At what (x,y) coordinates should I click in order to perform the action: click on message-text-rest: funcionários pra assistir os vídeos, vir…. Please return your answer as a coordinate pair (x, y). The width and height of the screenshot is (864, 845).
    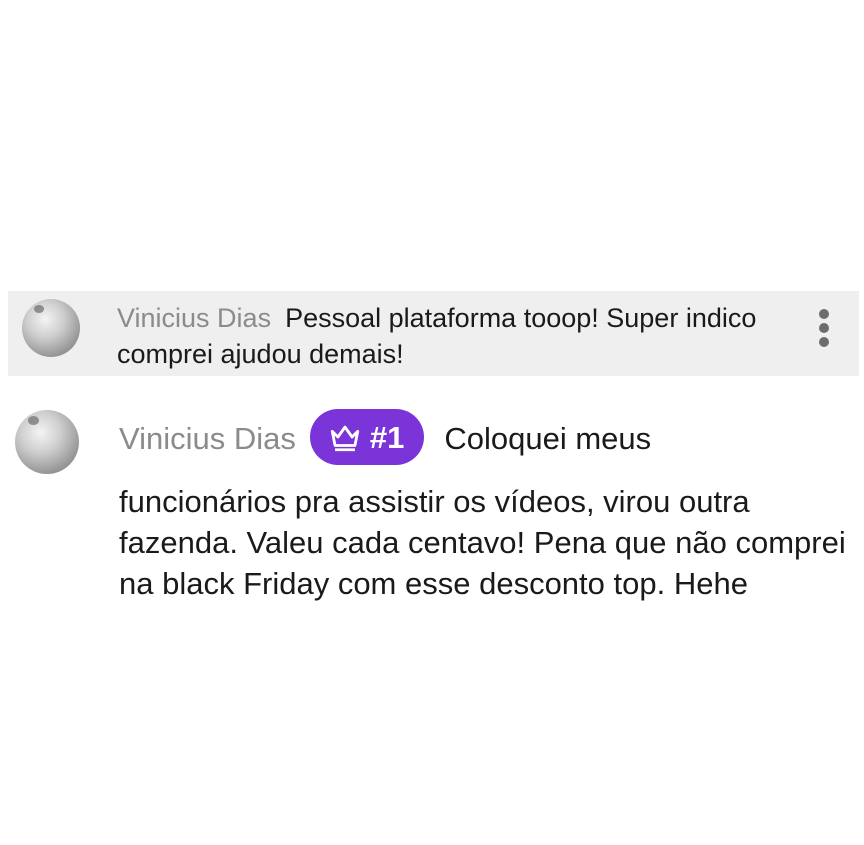
    Looking at the image, I should click on (482, 542).